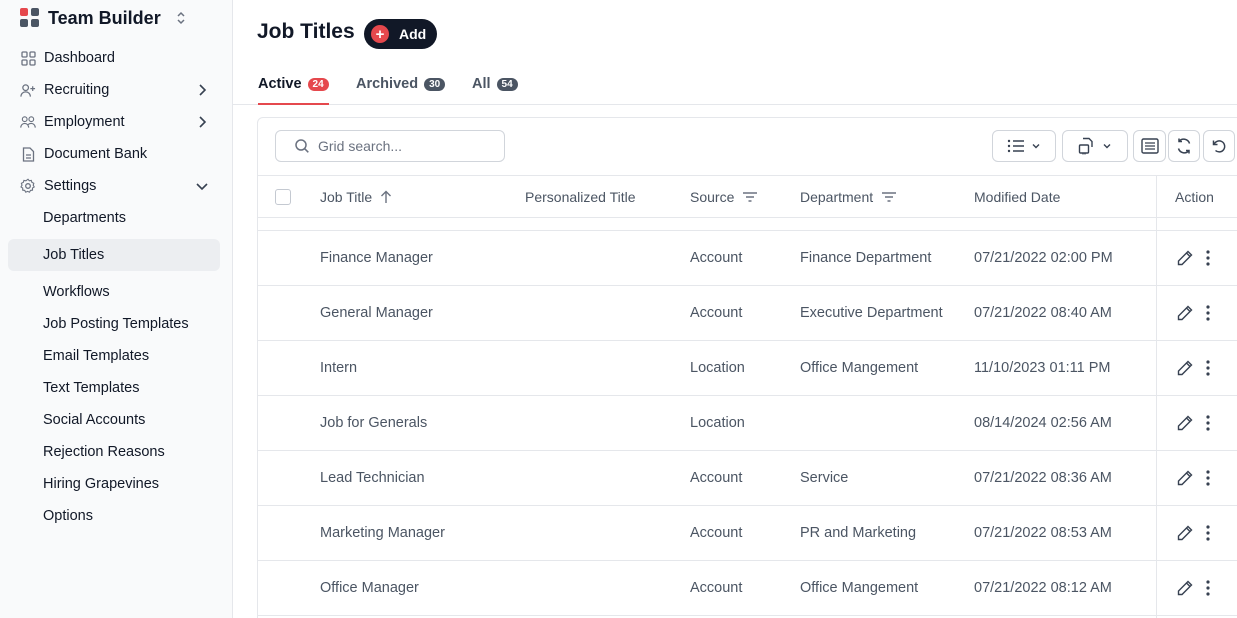  What do you see at coordinates (30, 18) in the screenshot?
I see `app-logo-icon` at bounding box center [30, 18].